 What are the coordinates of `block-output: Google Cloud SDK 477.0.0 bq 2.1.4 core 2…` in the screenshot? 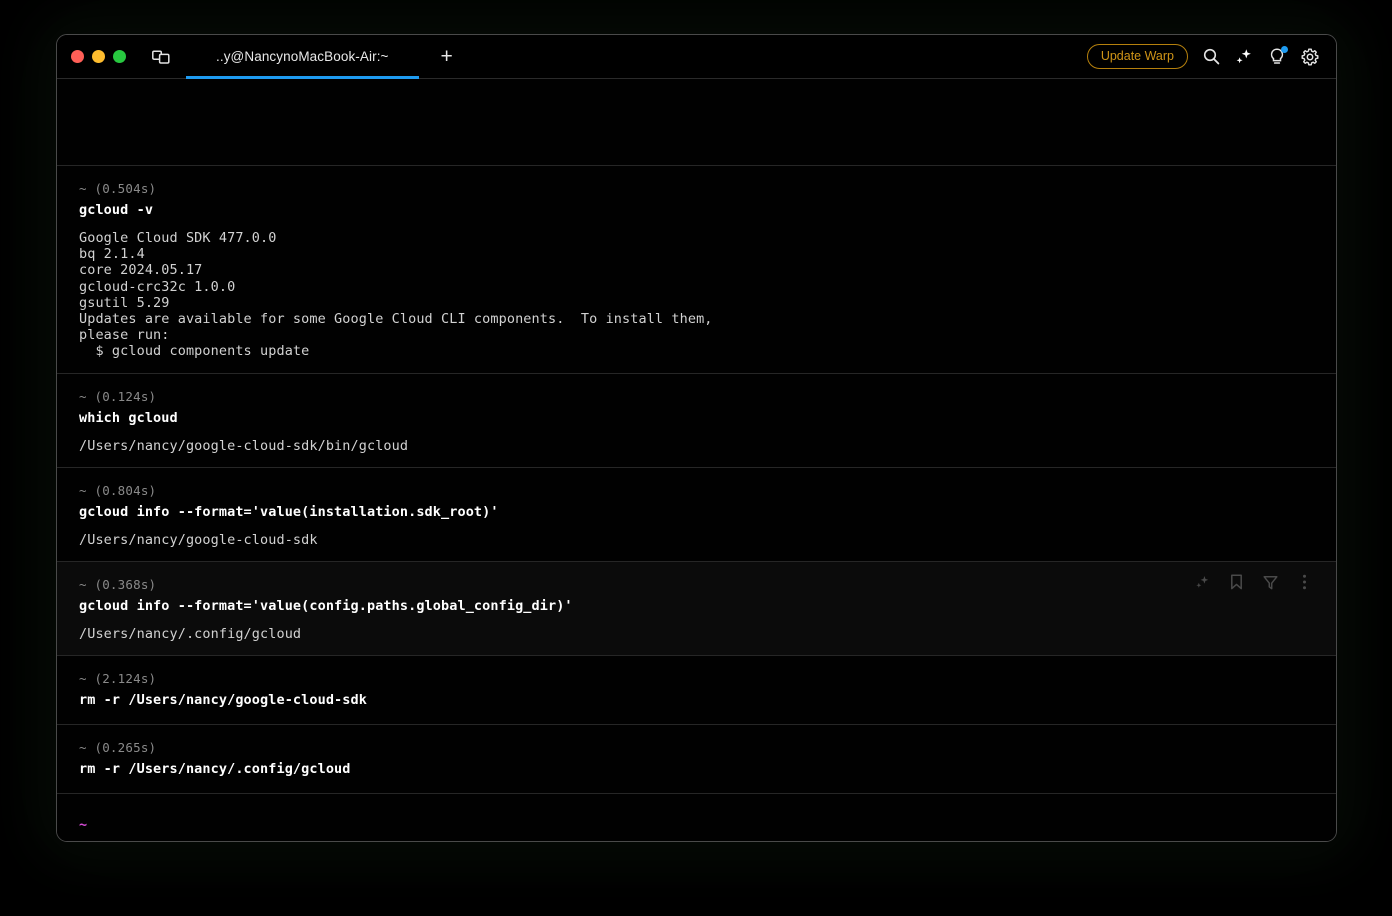 It's located at (396, 295).